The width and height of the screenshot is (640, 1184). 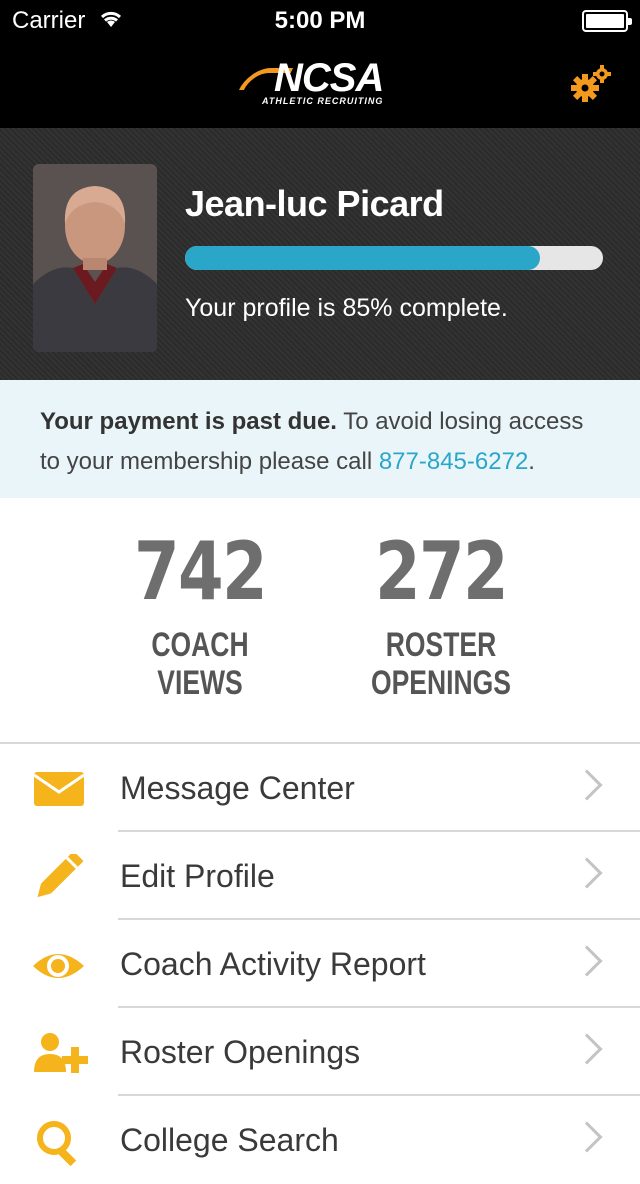 I want to click on add-user-icon, so click(x=60, y=1054).